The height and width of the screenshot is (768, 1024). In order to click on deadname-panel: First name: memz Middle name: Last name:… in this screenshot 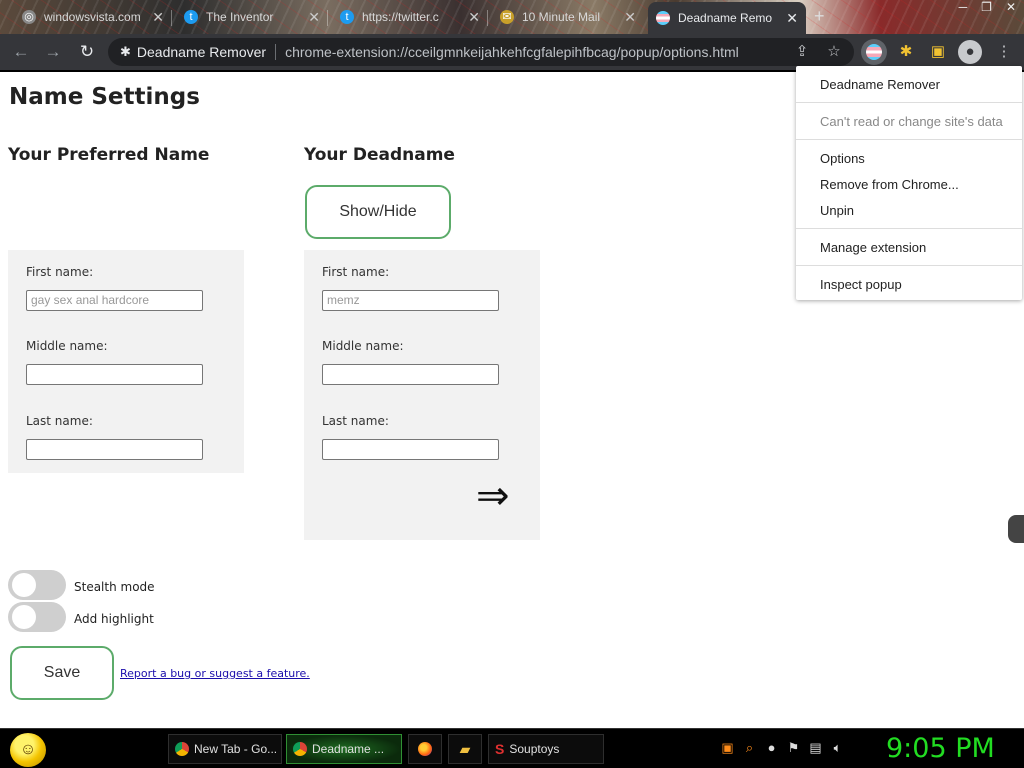, I will do `click(422, 395)`.